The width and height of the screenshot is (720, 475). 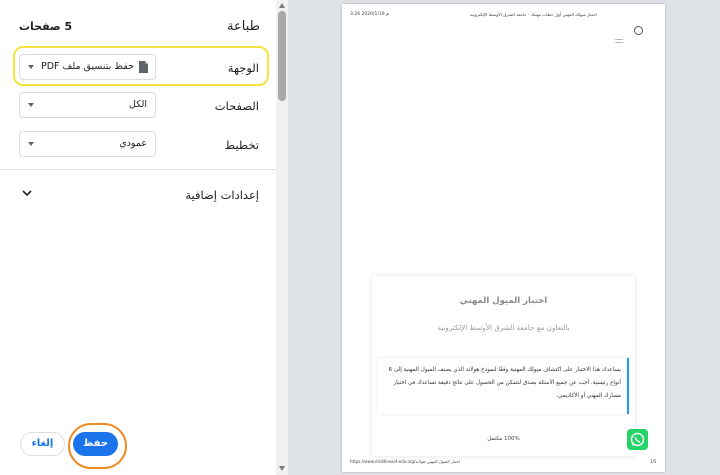 What do you see at coordinates (243, 26) in the screenshot?
I see `dialog-title: طباعة` at bounding box center [243, 26].